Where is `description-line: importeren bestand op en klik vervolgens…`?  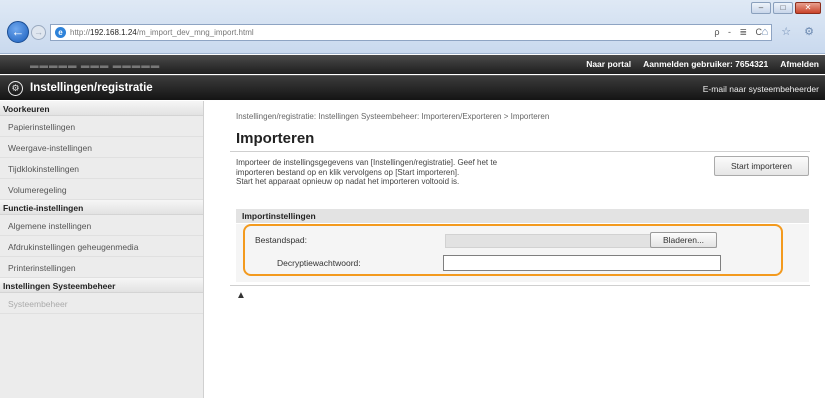
description-line: importeren bestand op en klik vervolgens… is located at coordinates (348, 172).